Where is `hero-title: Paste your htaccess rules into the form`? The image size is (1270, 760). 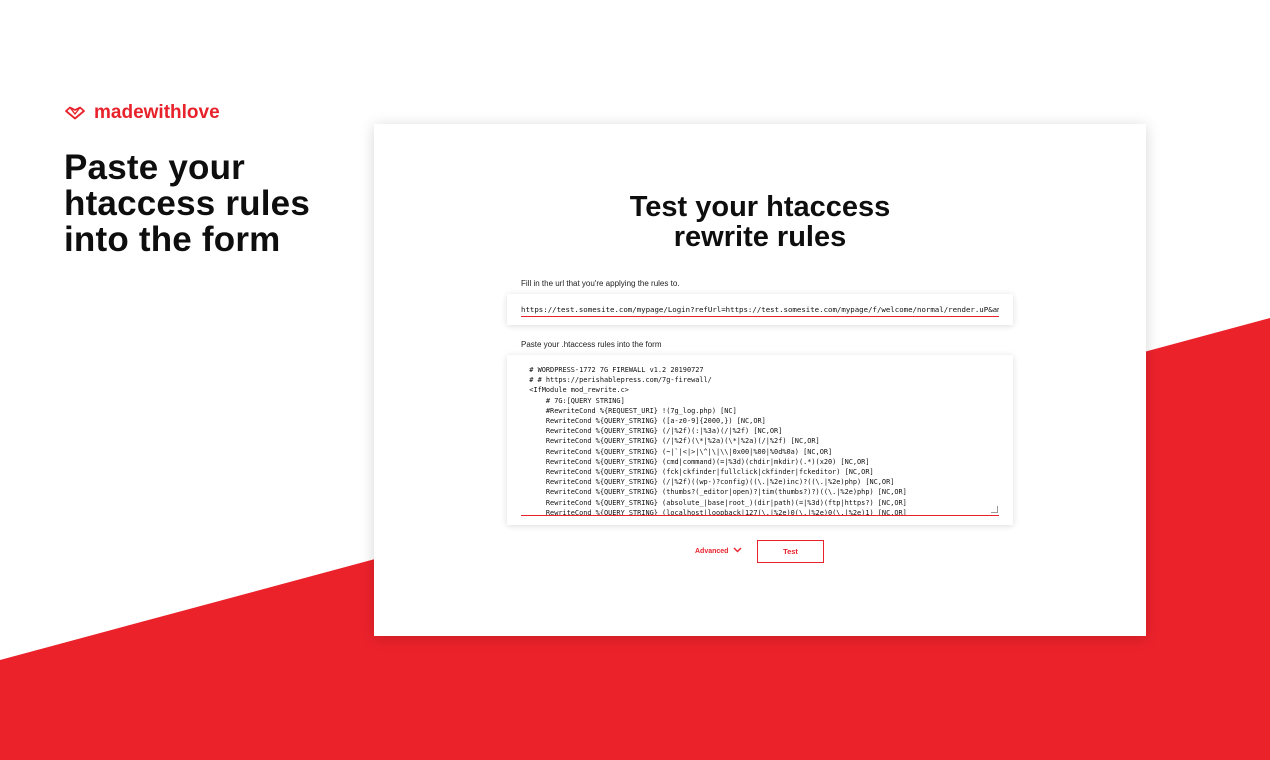 hero-title: Paste your htaccess rules into the form is located at coordinates (187, 203).